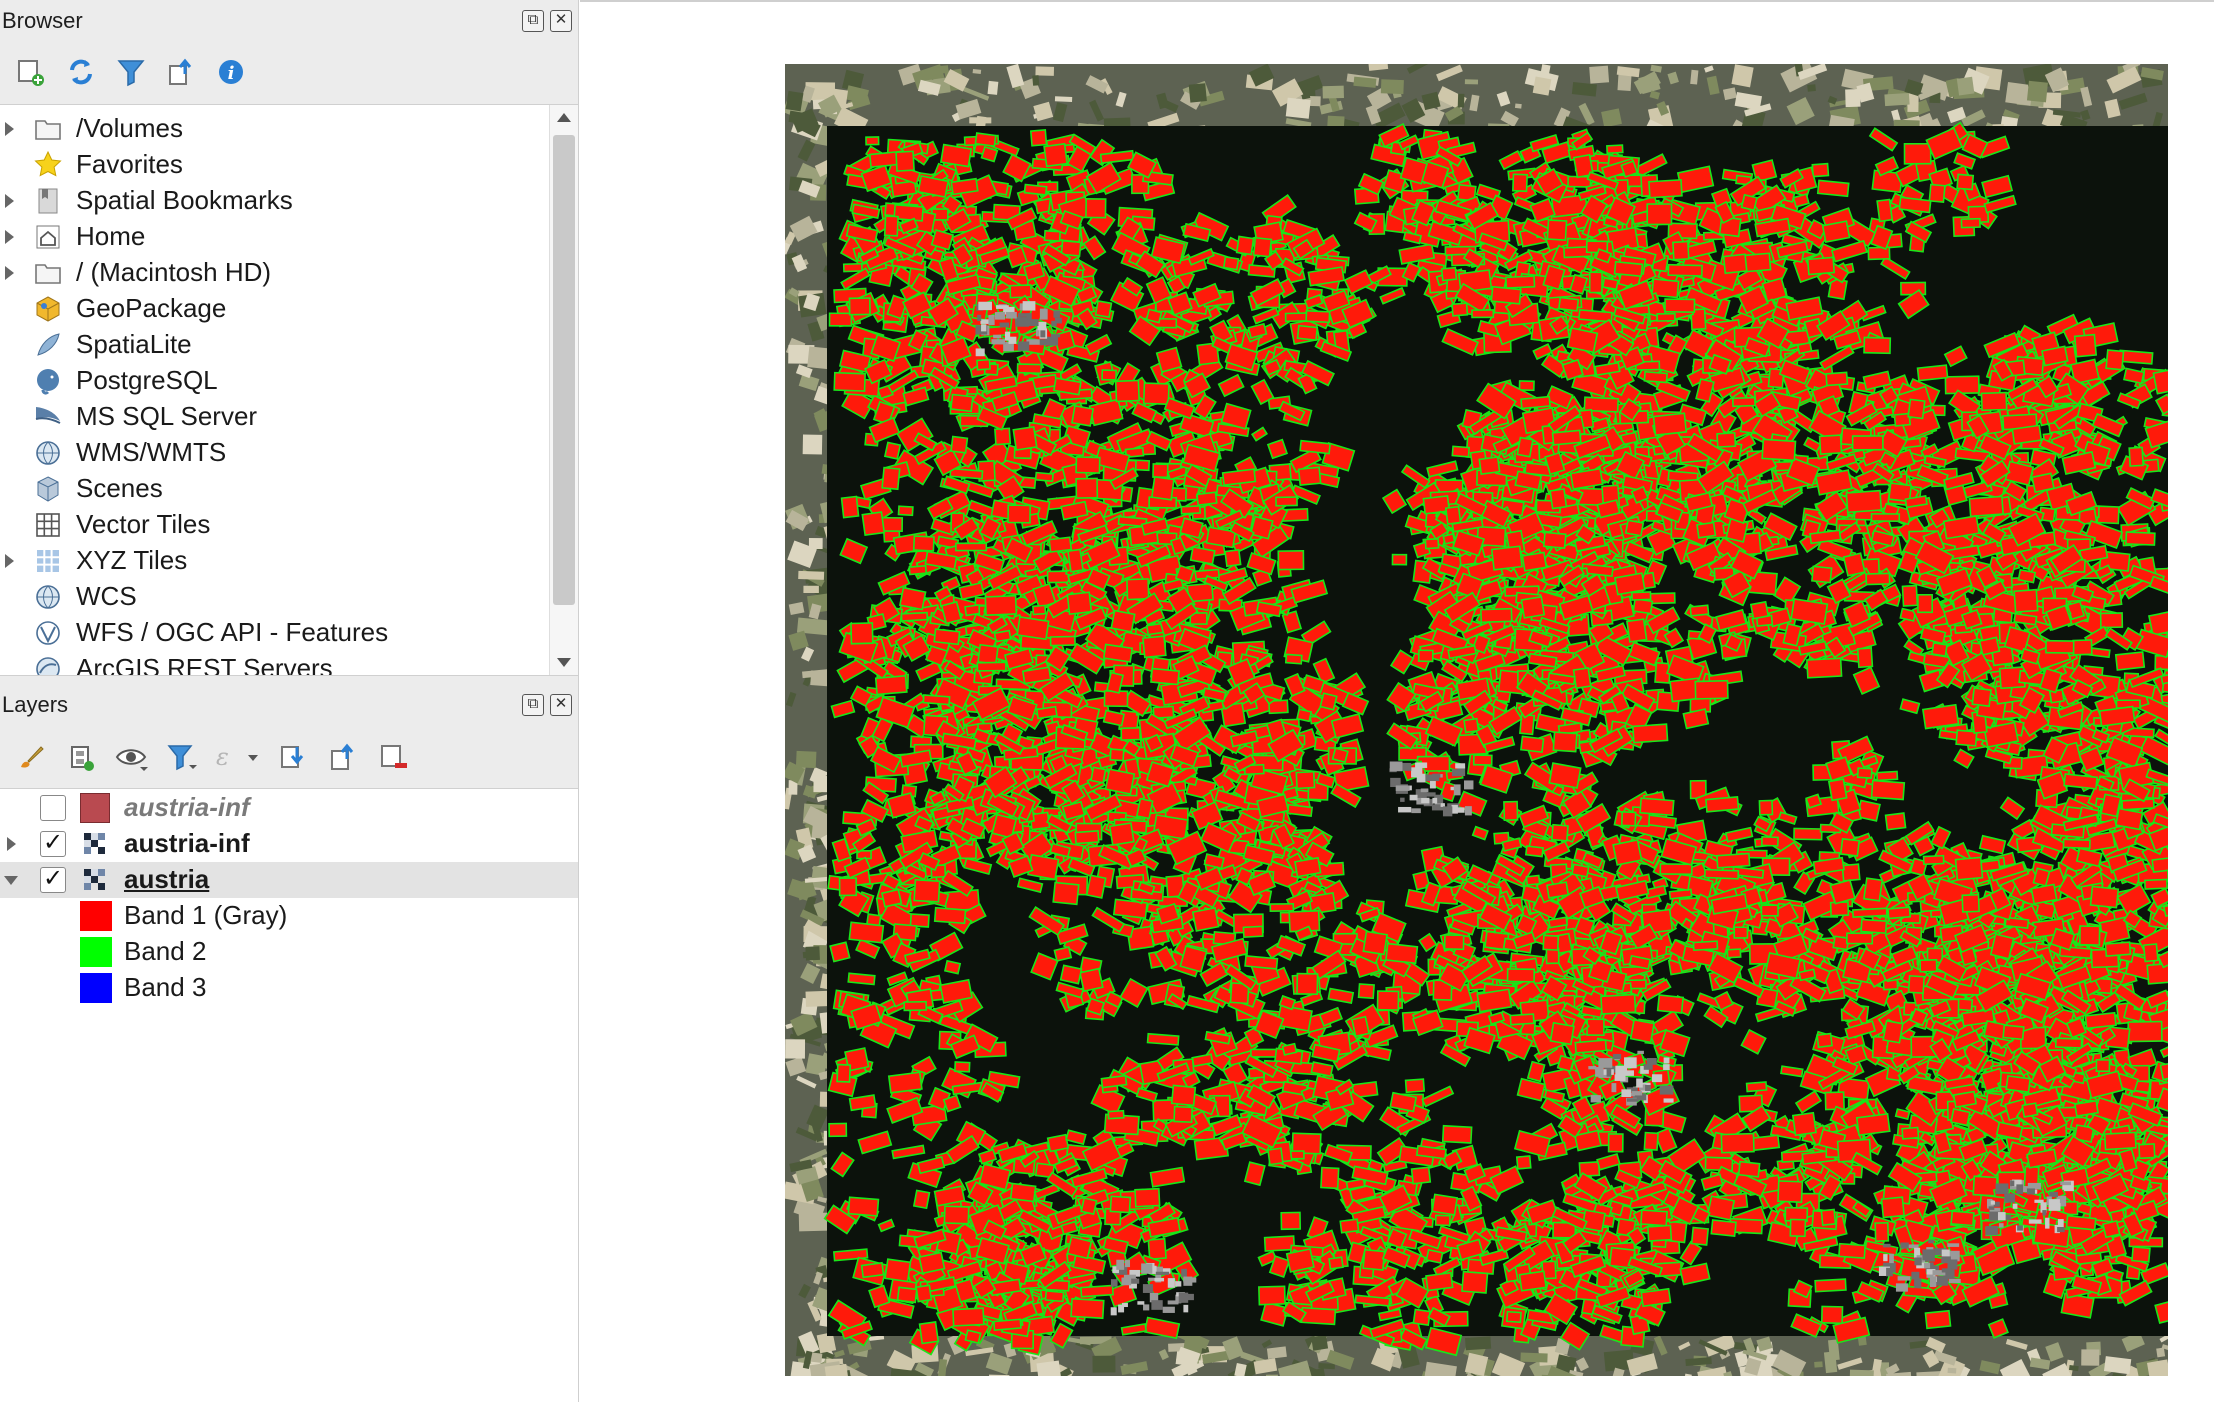  I want to click on browser-item-label: Favorites, so click(129, 164).